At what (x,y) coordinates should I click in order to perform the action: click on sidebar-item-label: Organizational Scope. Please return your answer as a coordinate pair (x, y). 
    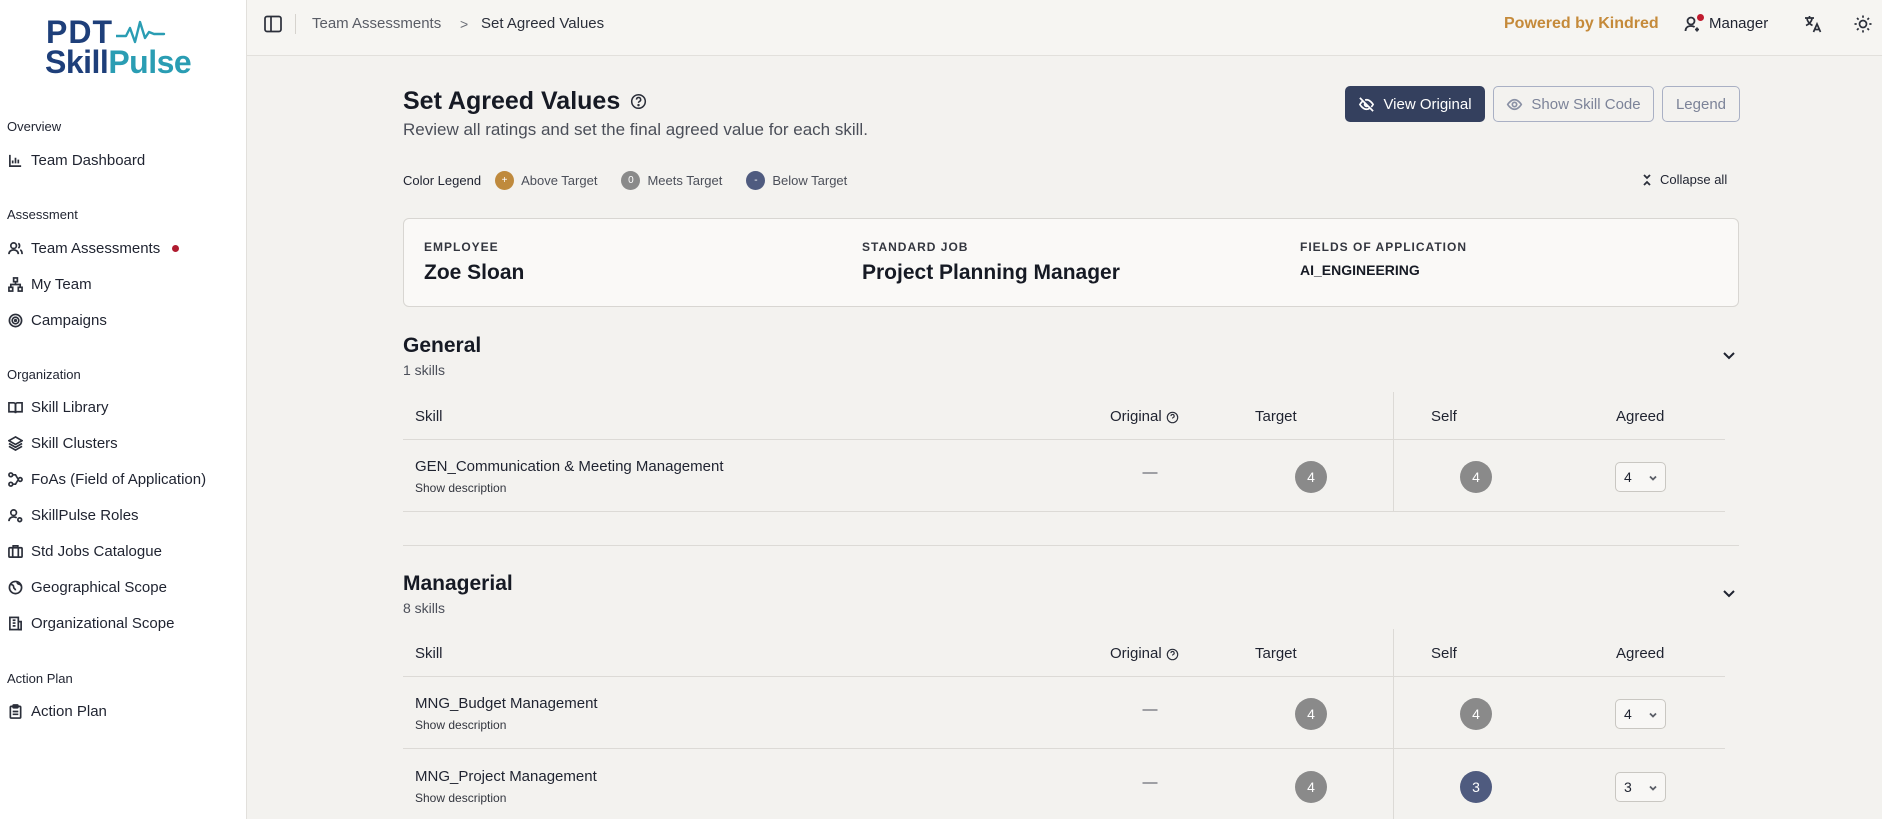
    Looking at the image, I should click on (103, 623).